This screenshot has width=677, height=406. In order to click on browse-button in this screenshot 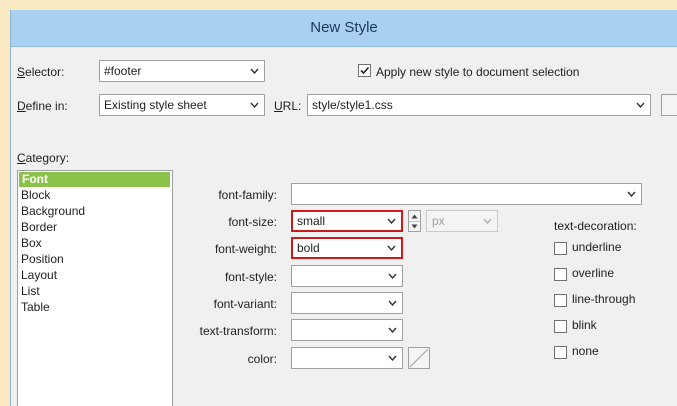, I will do `click(669, 105)`.